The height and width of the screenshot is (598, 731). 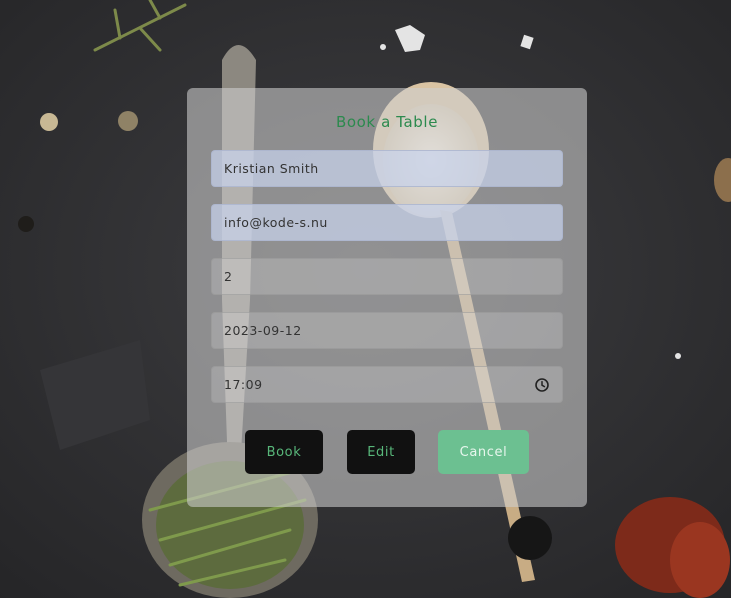 I want to click on cancel-button: Cancel, so click(x=483, y=452).